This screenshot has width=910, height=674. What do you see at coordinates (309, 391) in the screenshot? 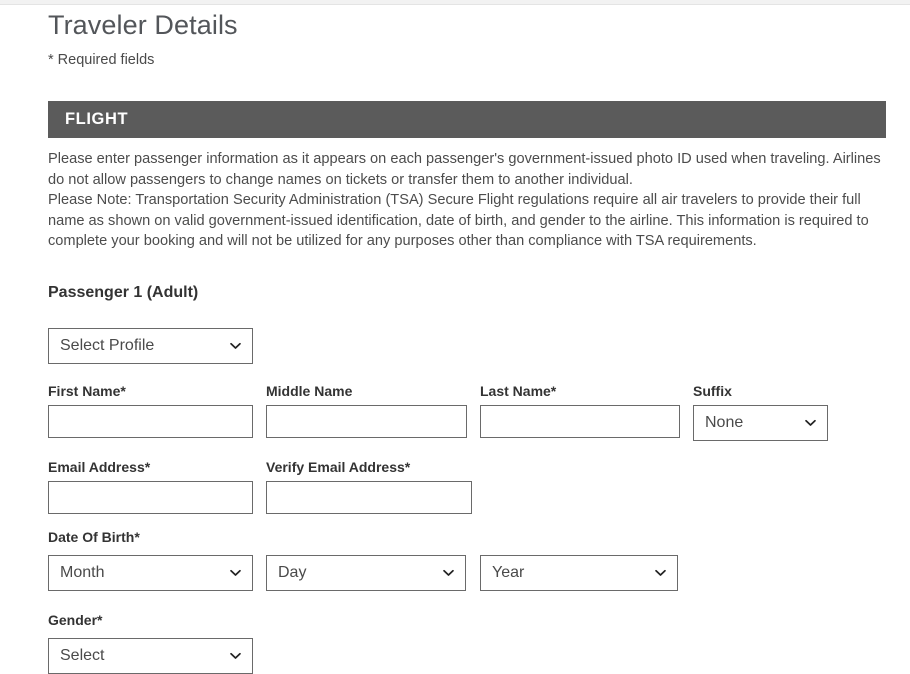
I see `middle-name-label: Middle Name` at bounding box center [309, 391].